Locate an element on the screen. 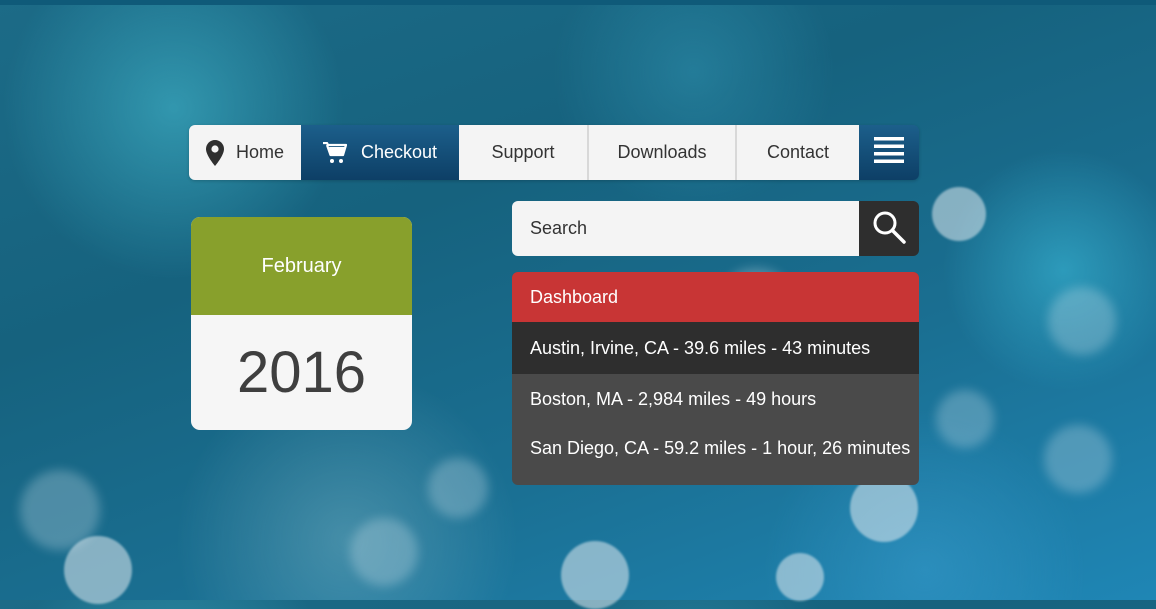 The width and height of the screenshot is (1156, 609). nav-item-contact: Contact is located at coordinates (798, 152).